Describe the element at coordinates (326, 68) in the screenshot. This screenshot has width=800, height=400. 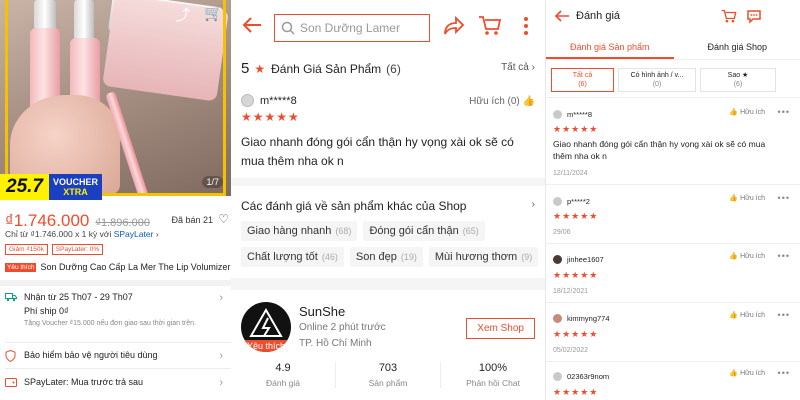
I see `reviews-title: Đánh Giá Sản Phẩm` at that location.